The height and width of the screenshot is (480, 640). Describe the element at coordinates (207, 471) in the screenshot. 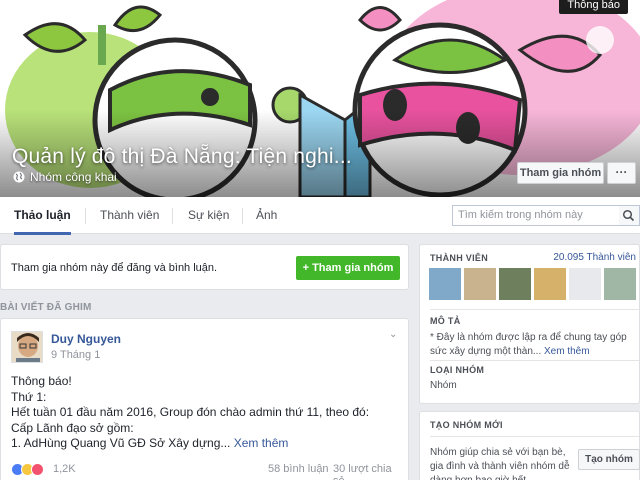

I see `reaction-bar: 1,2K 58 bình luận 30 lượt chia sẻ` at that location.